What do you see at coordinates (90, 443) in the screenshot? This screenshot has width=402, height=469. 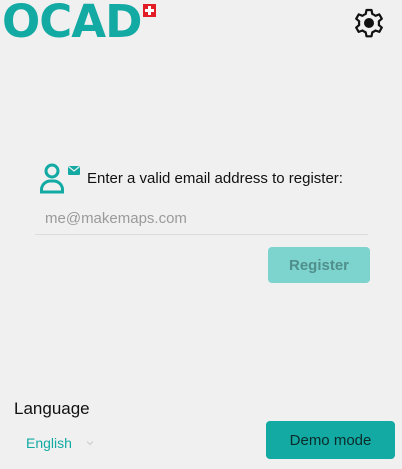 I see `chevron-down-icon` at bounding box center [90, 443].